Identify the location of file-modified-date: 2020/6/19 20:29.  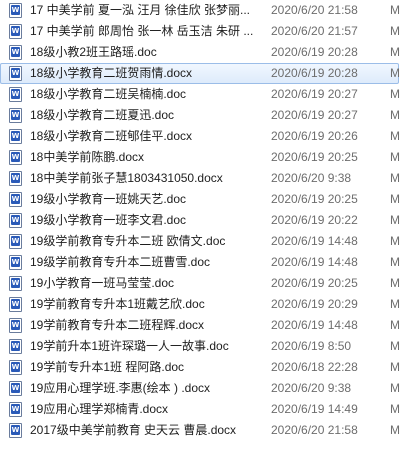
(314, 304).